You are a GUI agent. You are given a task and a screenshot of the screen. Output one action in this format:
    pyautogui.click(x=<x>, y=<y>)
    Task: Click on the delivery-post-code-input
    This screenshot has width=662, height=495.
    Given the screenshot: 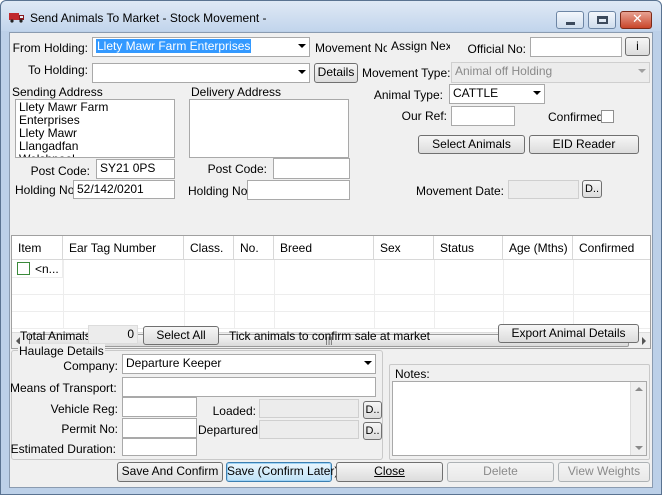 What is the action you would take?
    pyautogui.click(x=311, y=168)
    